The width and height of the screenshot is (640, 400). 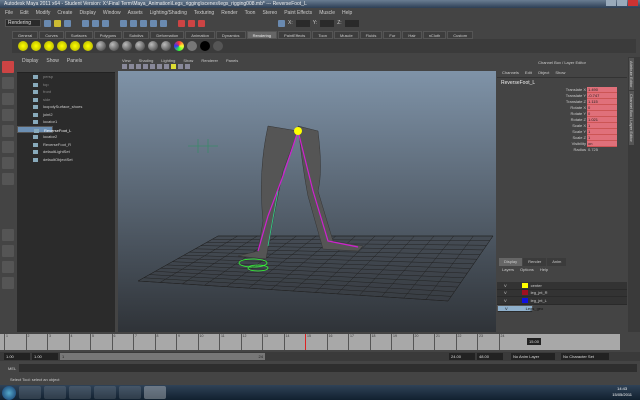 I want to click on shelf-tab-muscle: Muscle, so click(x=346, y=35).